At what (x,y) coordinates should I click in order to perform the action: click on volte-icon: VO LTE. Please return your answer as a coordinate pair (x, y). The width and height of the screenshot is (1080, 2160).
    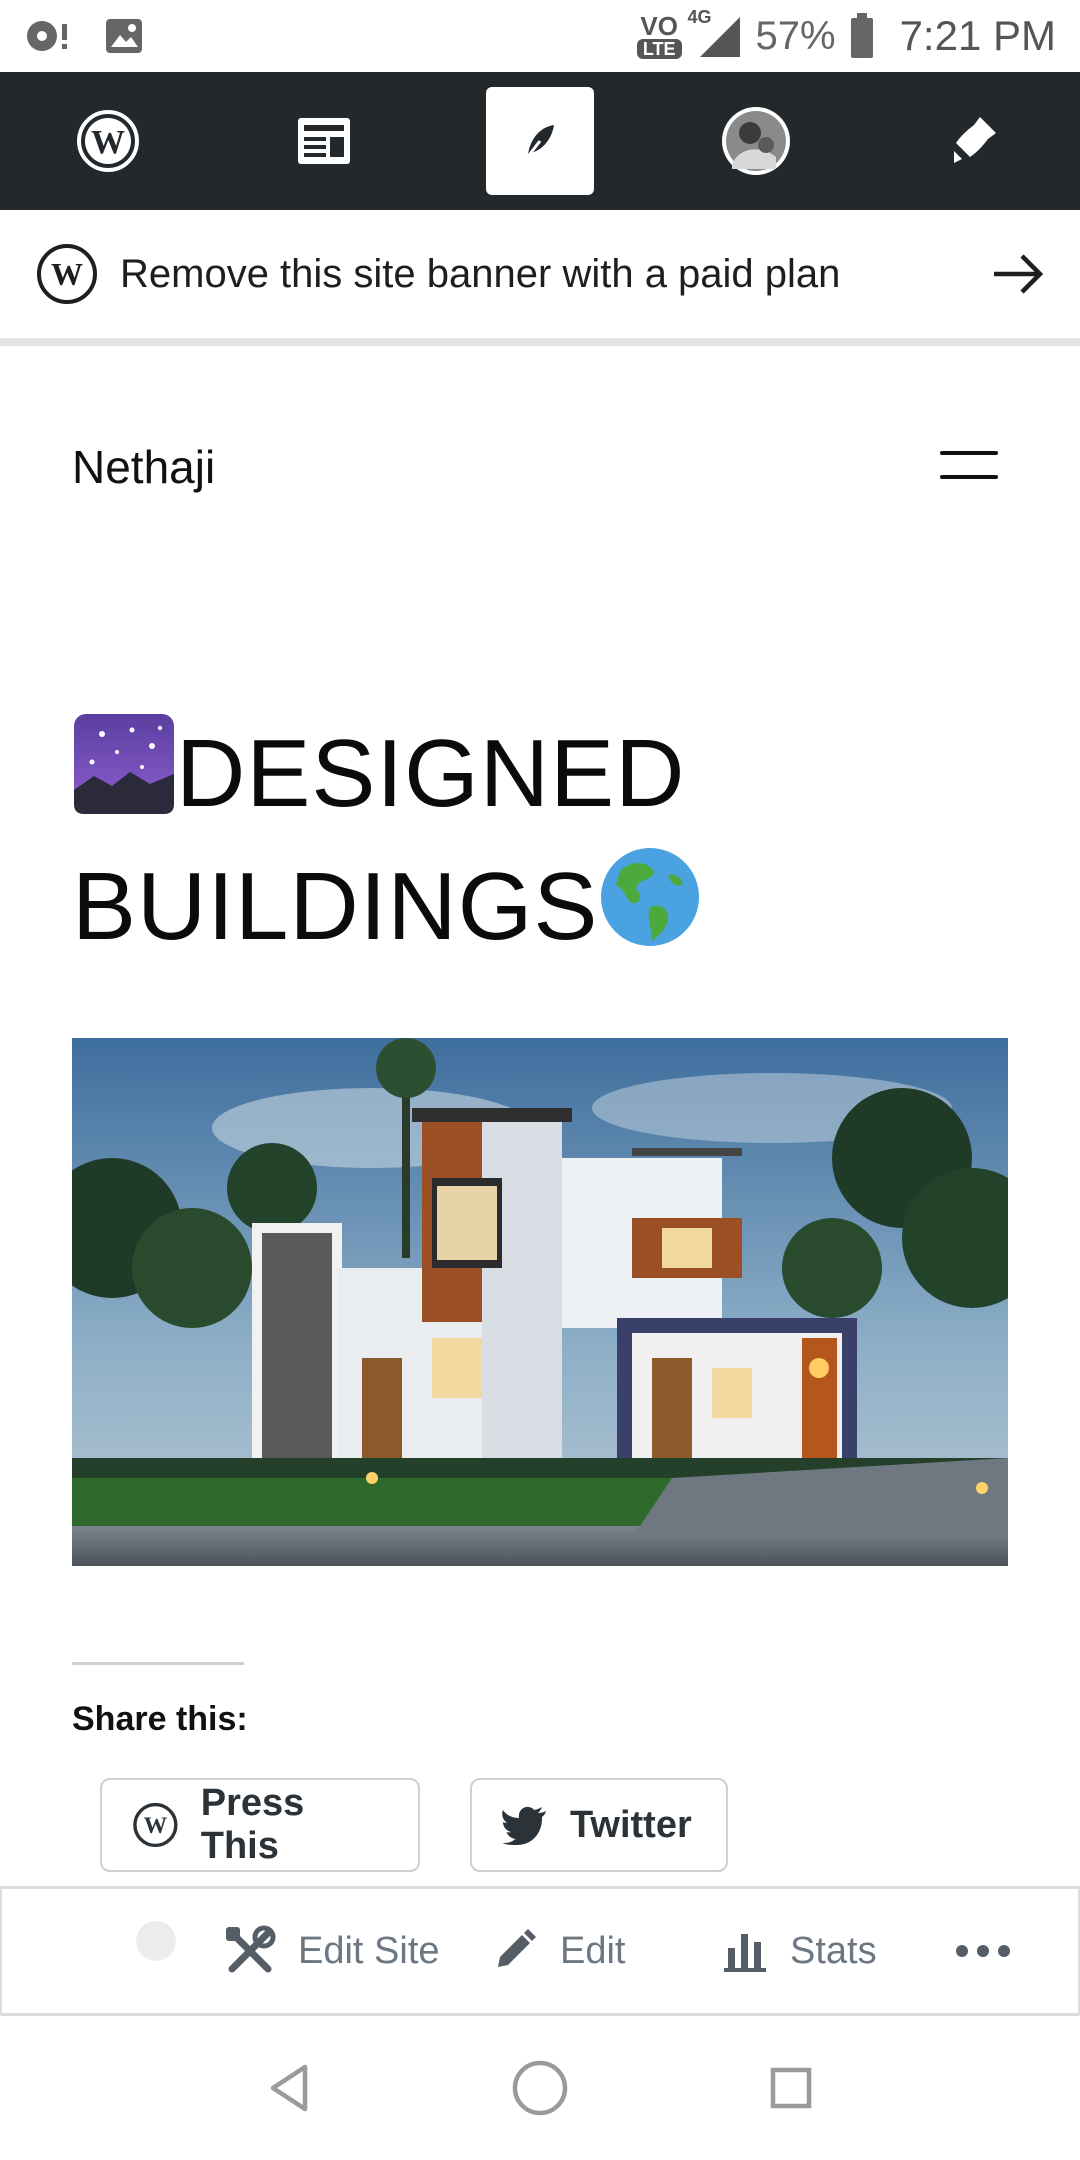
    Looking at the image, I should click on (659, 35).